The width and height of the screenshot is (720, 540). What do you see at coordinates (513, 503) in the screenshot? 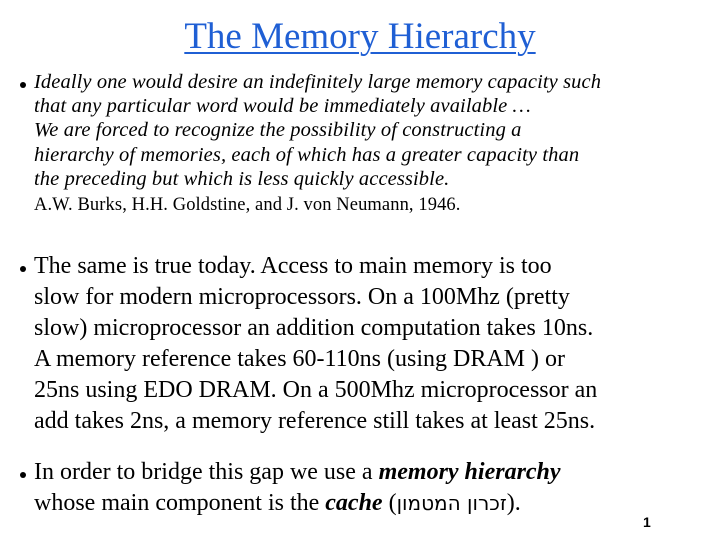
I see `text-run: ).` at bounding box center [513, 503].